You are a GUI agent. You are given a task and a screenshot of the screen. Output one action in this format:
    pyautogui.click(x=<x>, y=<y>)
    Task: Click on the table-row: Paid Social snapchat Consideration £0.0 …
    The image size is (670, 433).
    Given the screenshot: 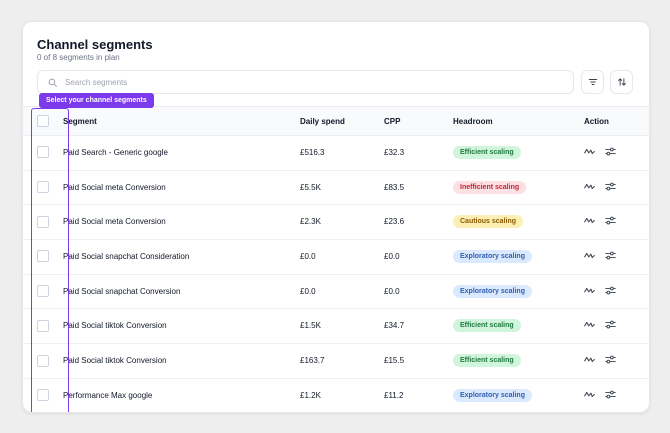 What is the action you would take?
    pyautogui.click(x=336, y=257)
    